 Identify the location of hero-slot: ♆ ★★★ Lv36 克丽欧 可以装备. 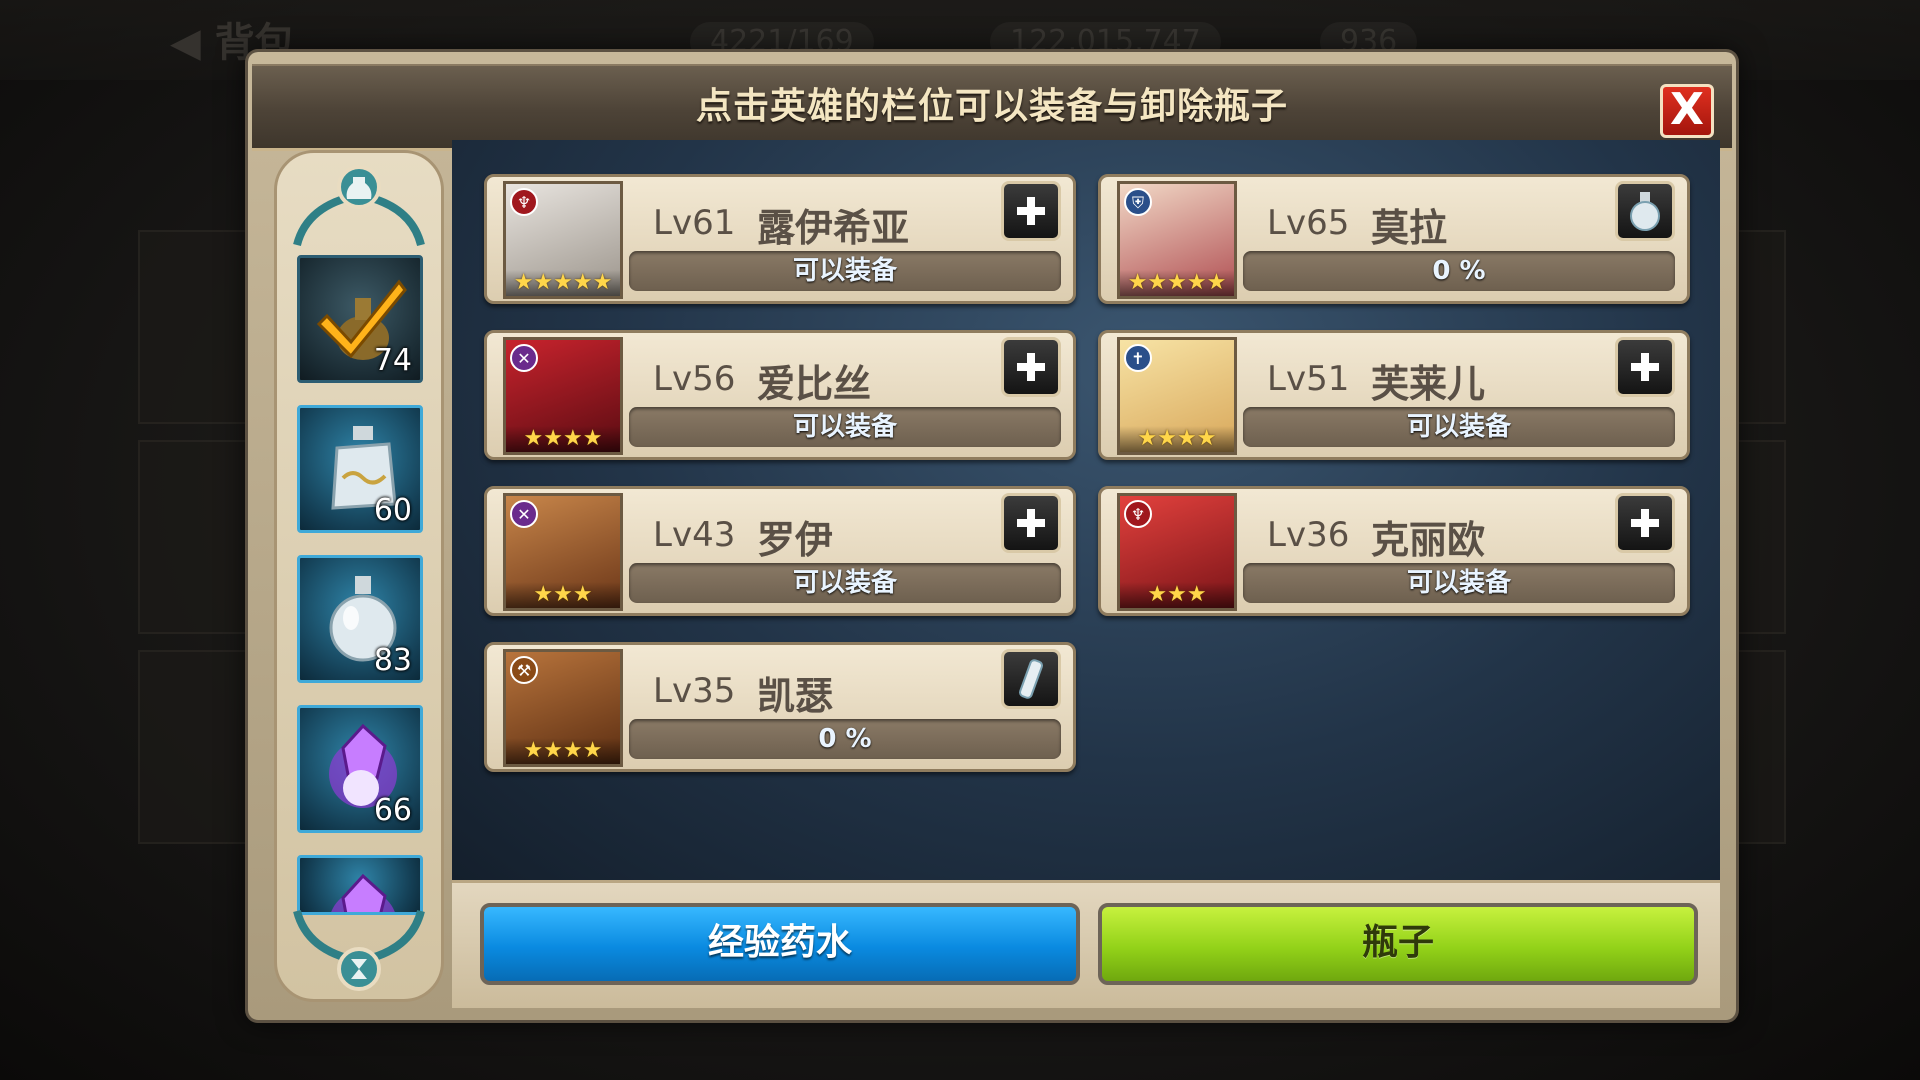
(1394, 551).